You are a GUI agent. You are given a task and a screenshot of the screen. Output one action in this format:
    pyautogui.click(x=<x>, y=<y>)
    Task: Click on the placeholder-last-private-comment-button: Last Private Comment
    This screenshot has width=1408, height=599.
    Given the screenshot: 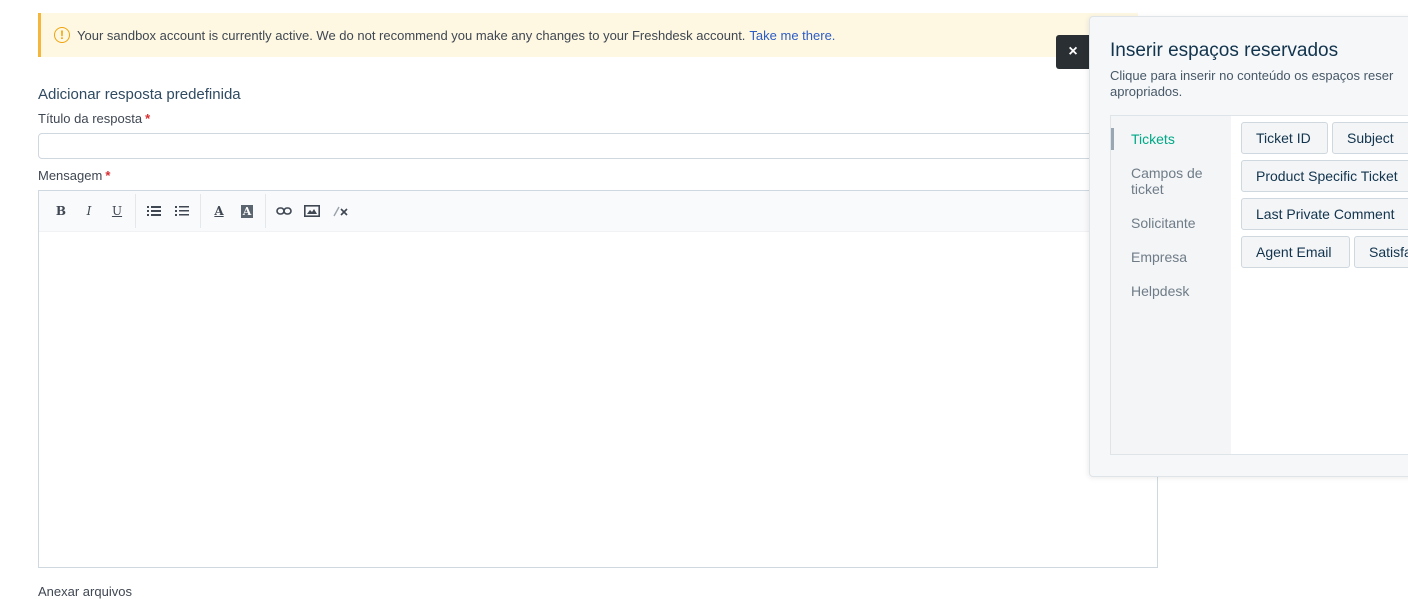 What is the action you would take?
    pyautogui.click(x=1324, y=214)
    